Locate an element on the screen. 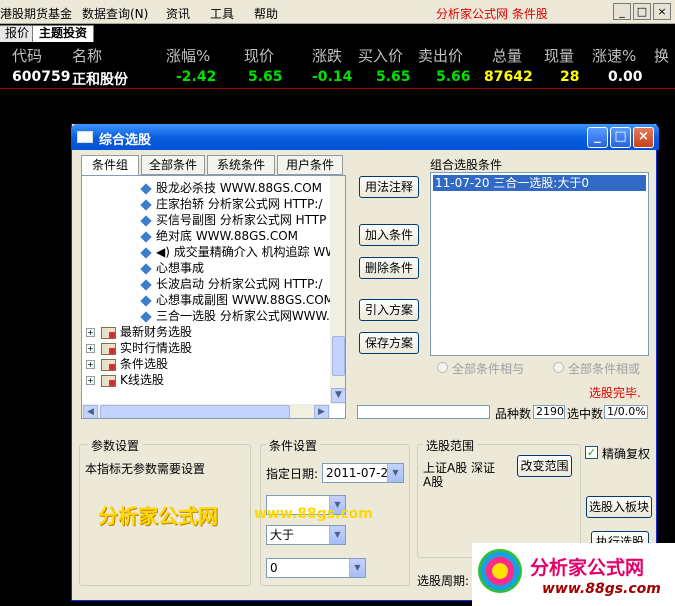 The height and width of the screenshot is (606, 675). tree-item: 股龙必杀技 WWW.88GS.COM is located at coordinates (231, 188).